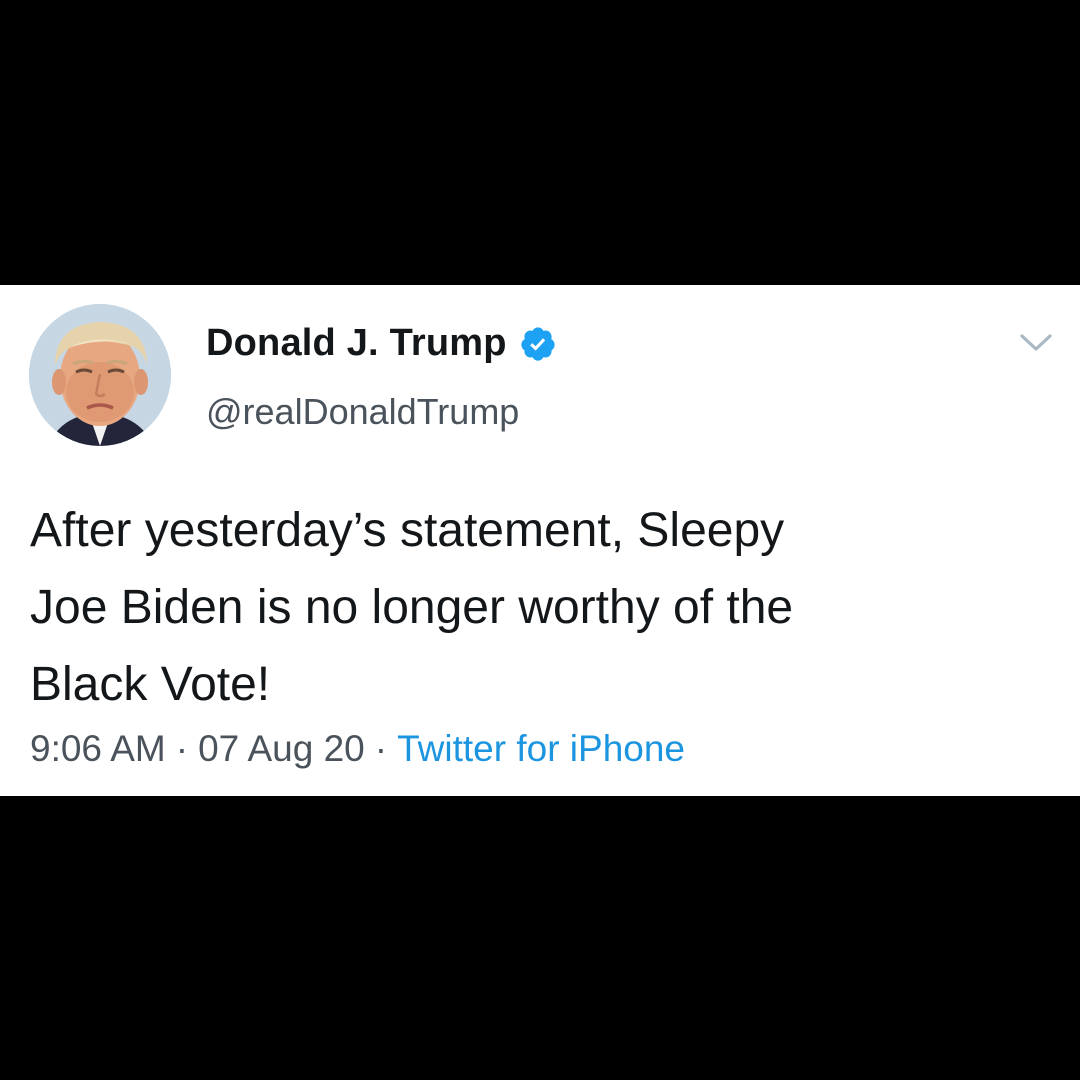 The width and height of the screenshot is (1080, 1080). What do you see at coordinates (541, 748) in the screenshot?
I see `tweet-source-link: Twitter for iPhone` at bounding box center [541, 748].